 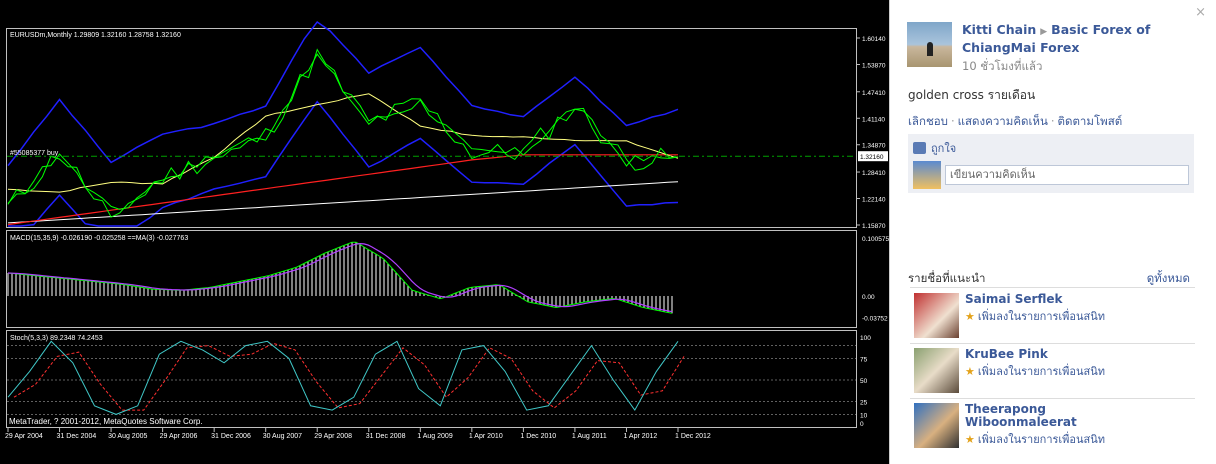 I want to click on suggestion-name: Theerapong Wiboonmaleerat, so click(x=1065, y=416).